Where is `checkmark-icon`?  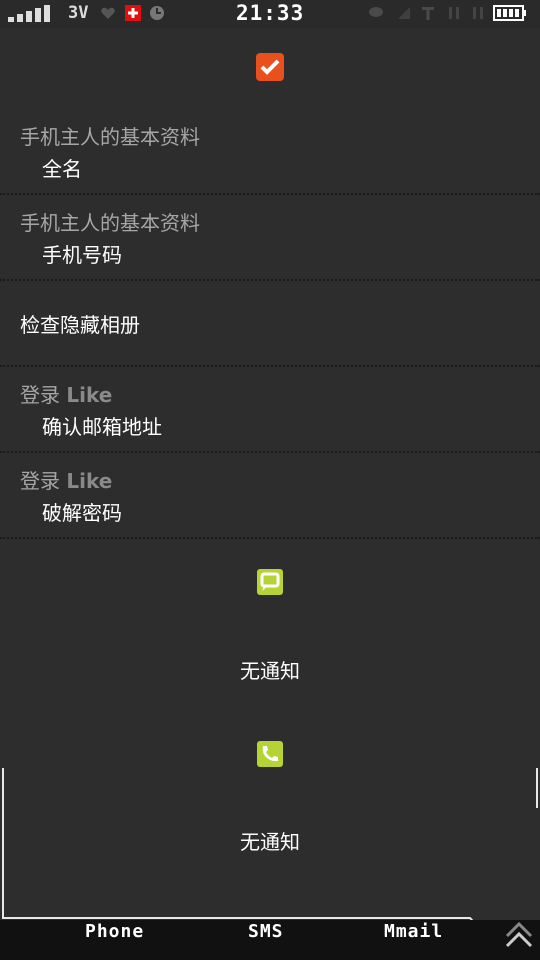
checkmark-icon is located at coordinates (270, 67).